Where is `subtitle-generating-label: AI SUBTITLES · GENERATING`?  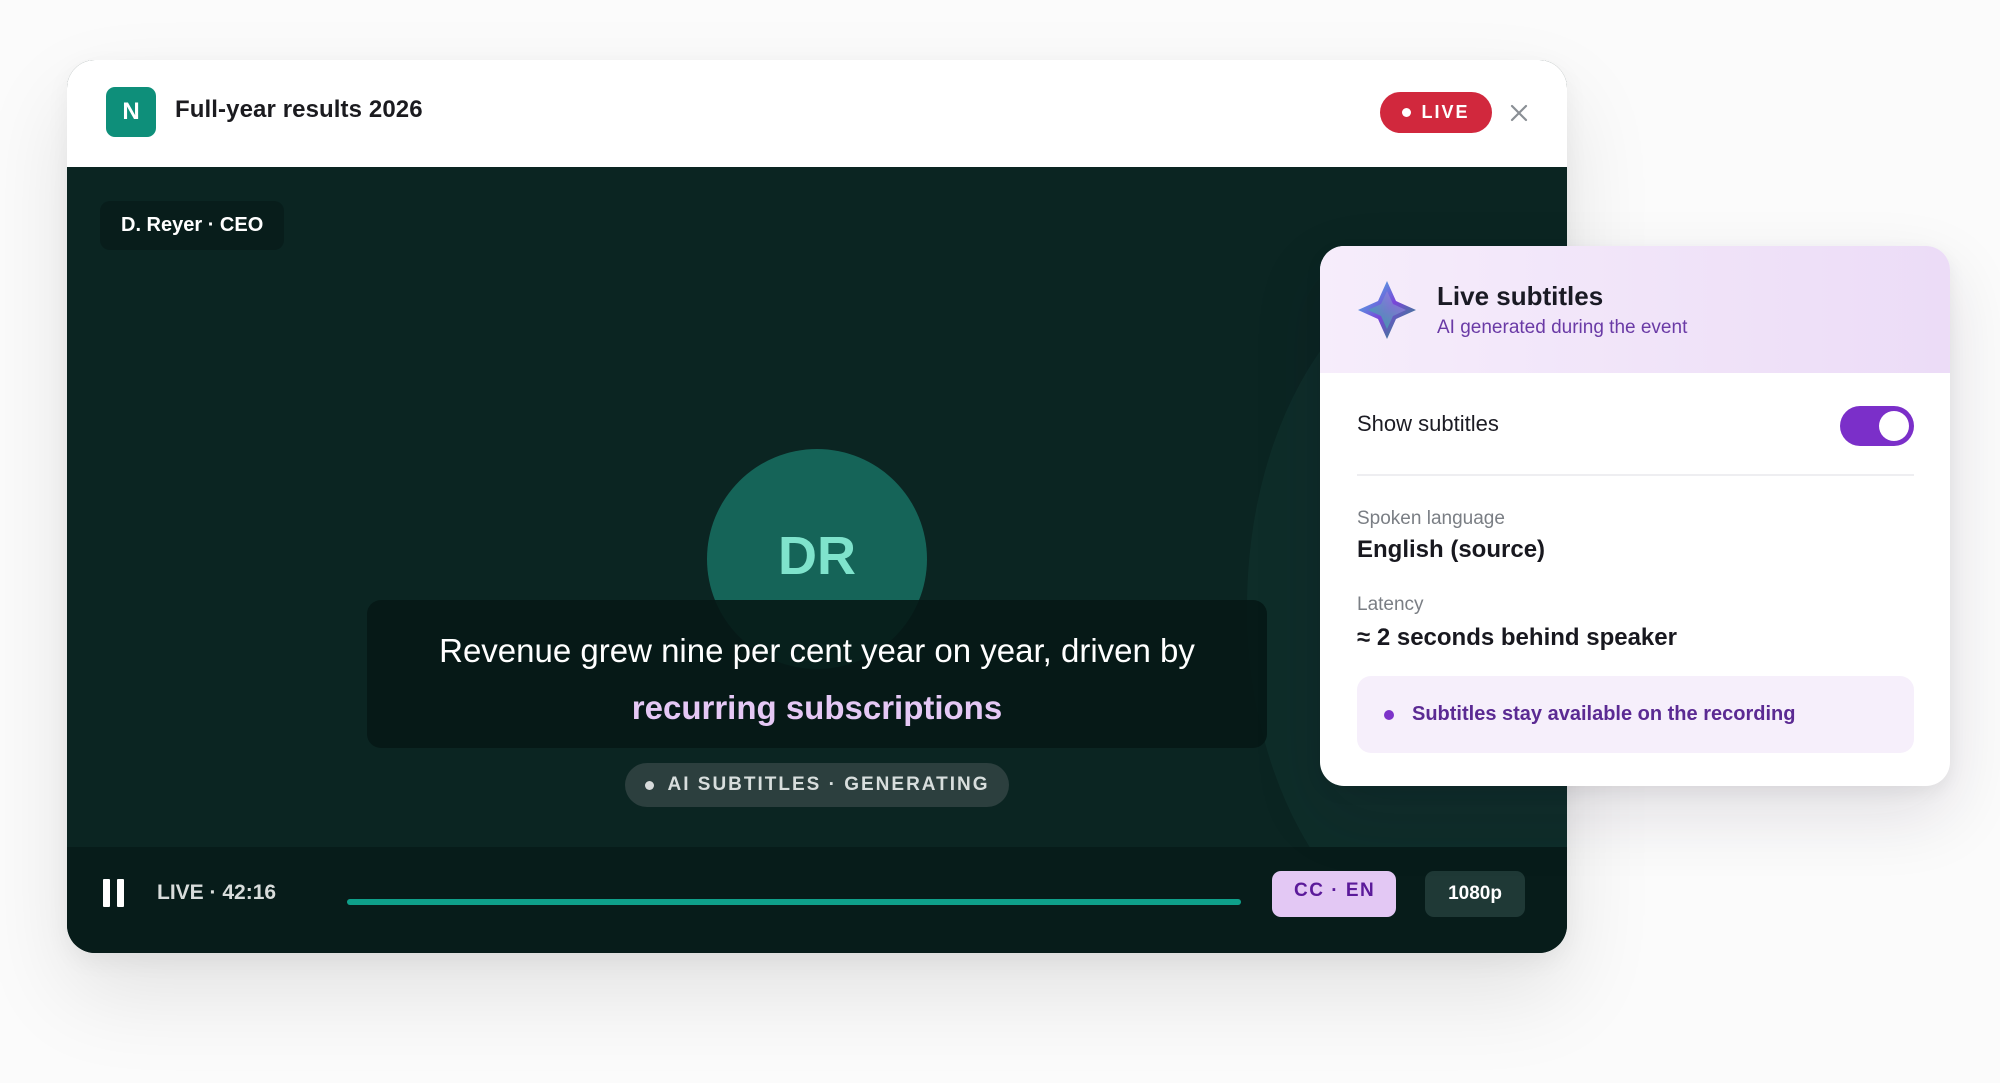 subtitle-generating-label: AI SUBTITLES · GENERATING is located at coordinates (828, 784).